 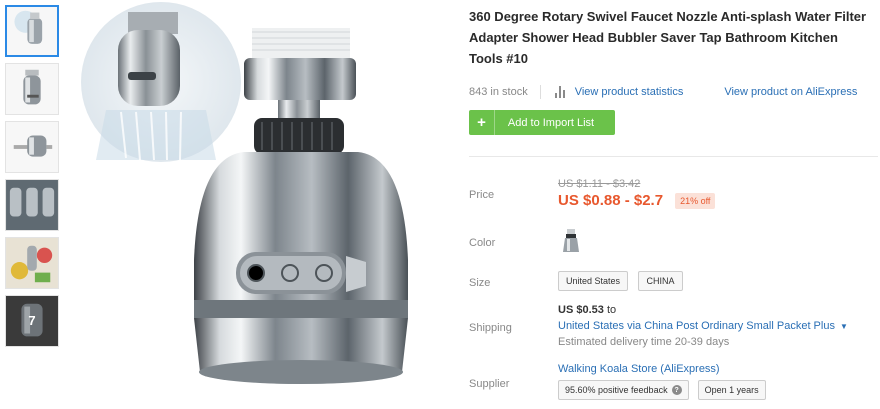 I want to click on view-statistics-link: View product statistics, so click(x=629, y=92).